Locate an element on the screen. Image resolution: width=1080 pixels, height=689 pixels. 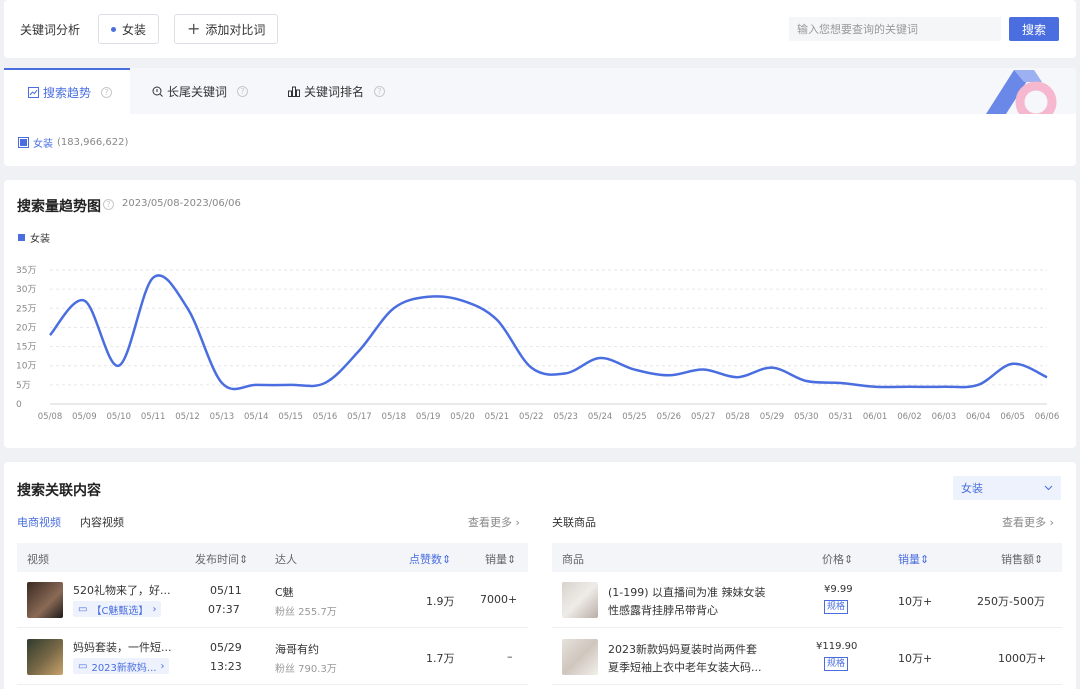
subtab-ecommerce-video: 电商视频 is located at coordinates (39, 522).